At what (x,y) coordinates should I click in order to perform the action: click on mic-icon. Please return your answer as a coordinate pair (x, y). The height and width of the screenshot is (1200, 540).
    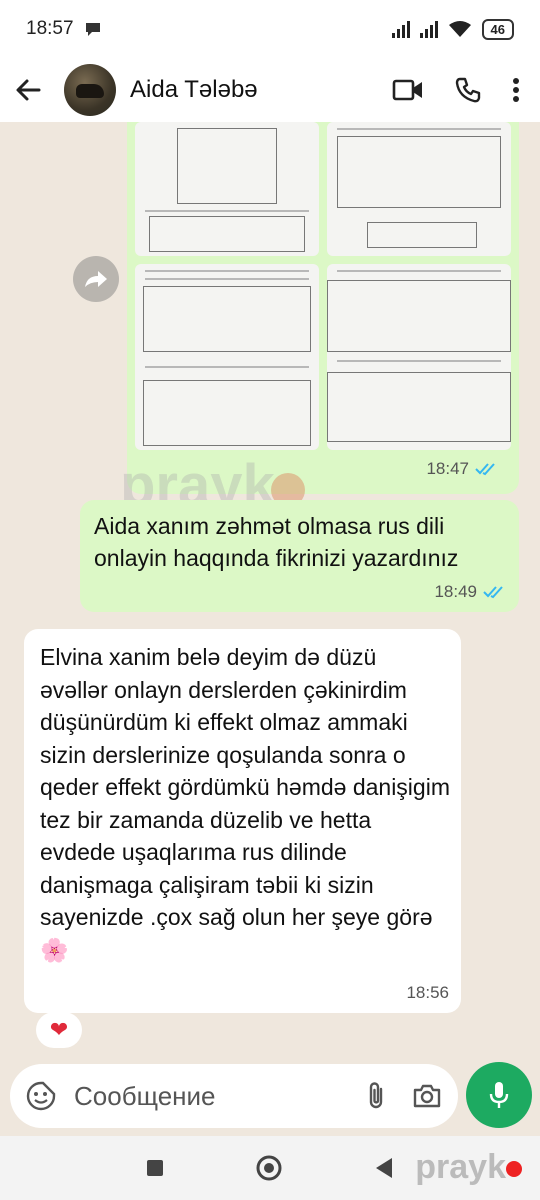
    Looking at the image, I should click on (499, 1095).